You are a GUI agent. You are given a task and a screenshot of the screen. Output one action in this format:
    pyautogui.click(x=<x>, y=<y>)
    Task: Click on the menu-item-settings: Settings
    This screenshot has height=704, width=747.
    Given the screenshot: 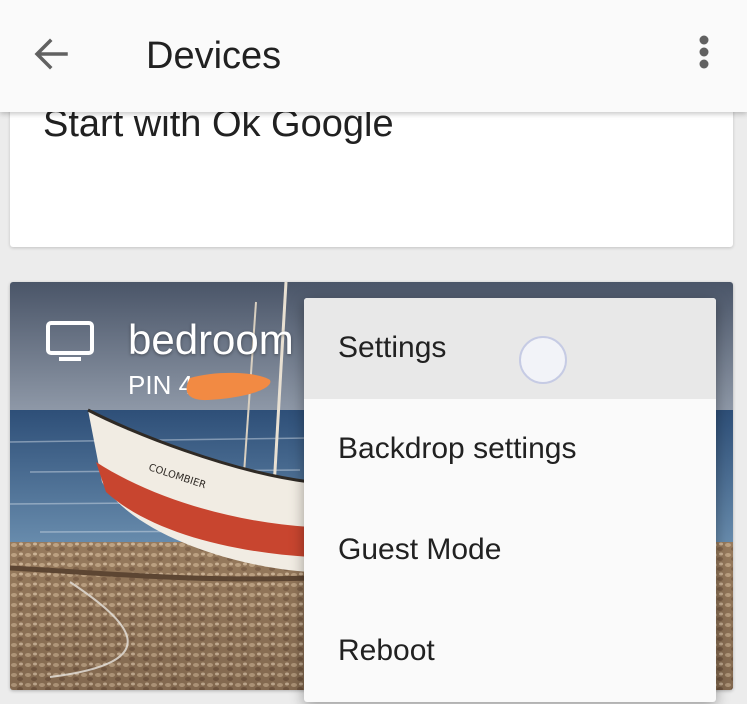 What is the action you would take?
    pyautogui.click(x=510, y=348)
    